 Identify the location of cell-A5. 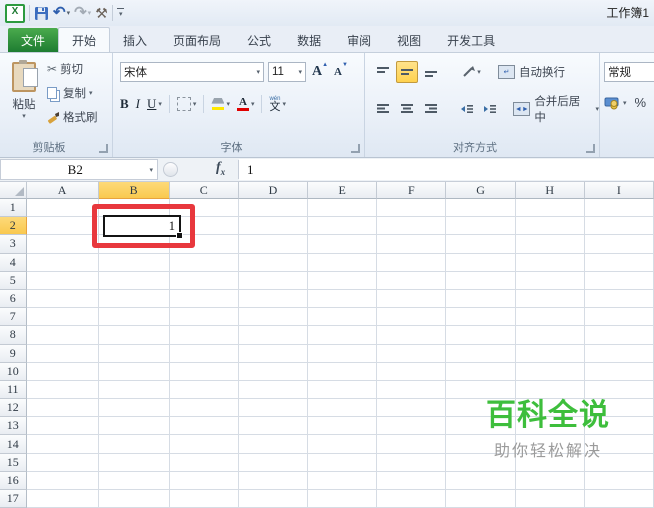
(62, 280).